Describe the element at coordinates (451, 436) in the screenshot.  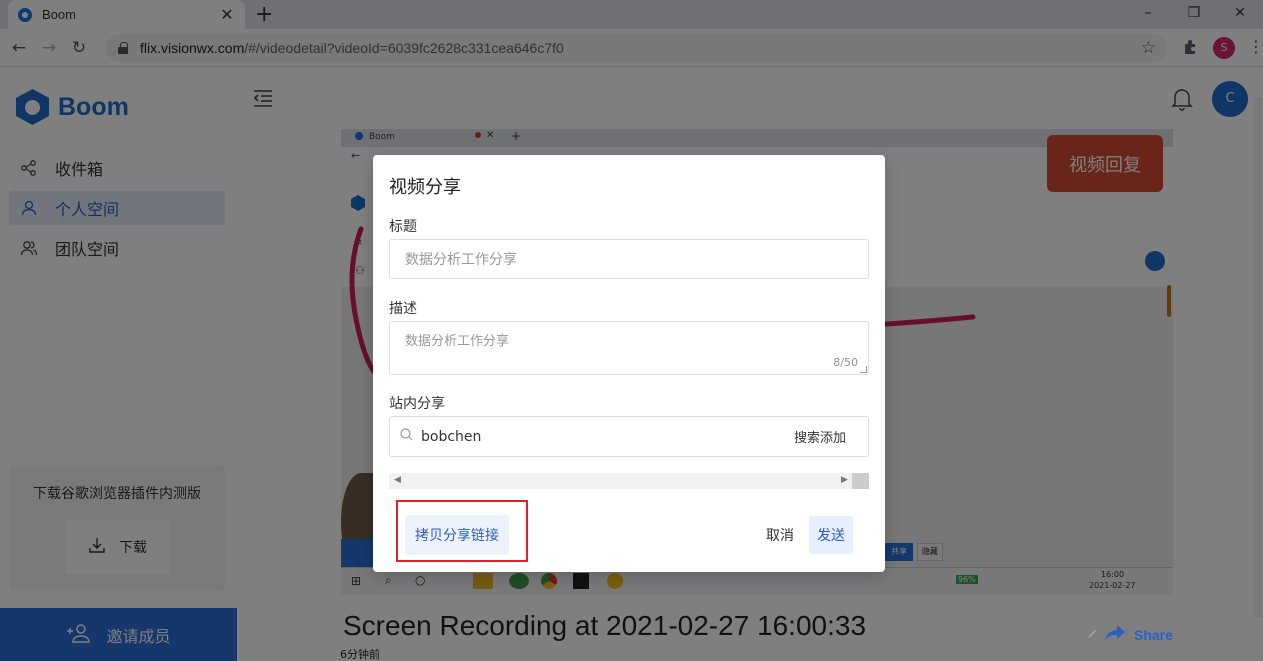
I see `search-value: bobchen` at that location.